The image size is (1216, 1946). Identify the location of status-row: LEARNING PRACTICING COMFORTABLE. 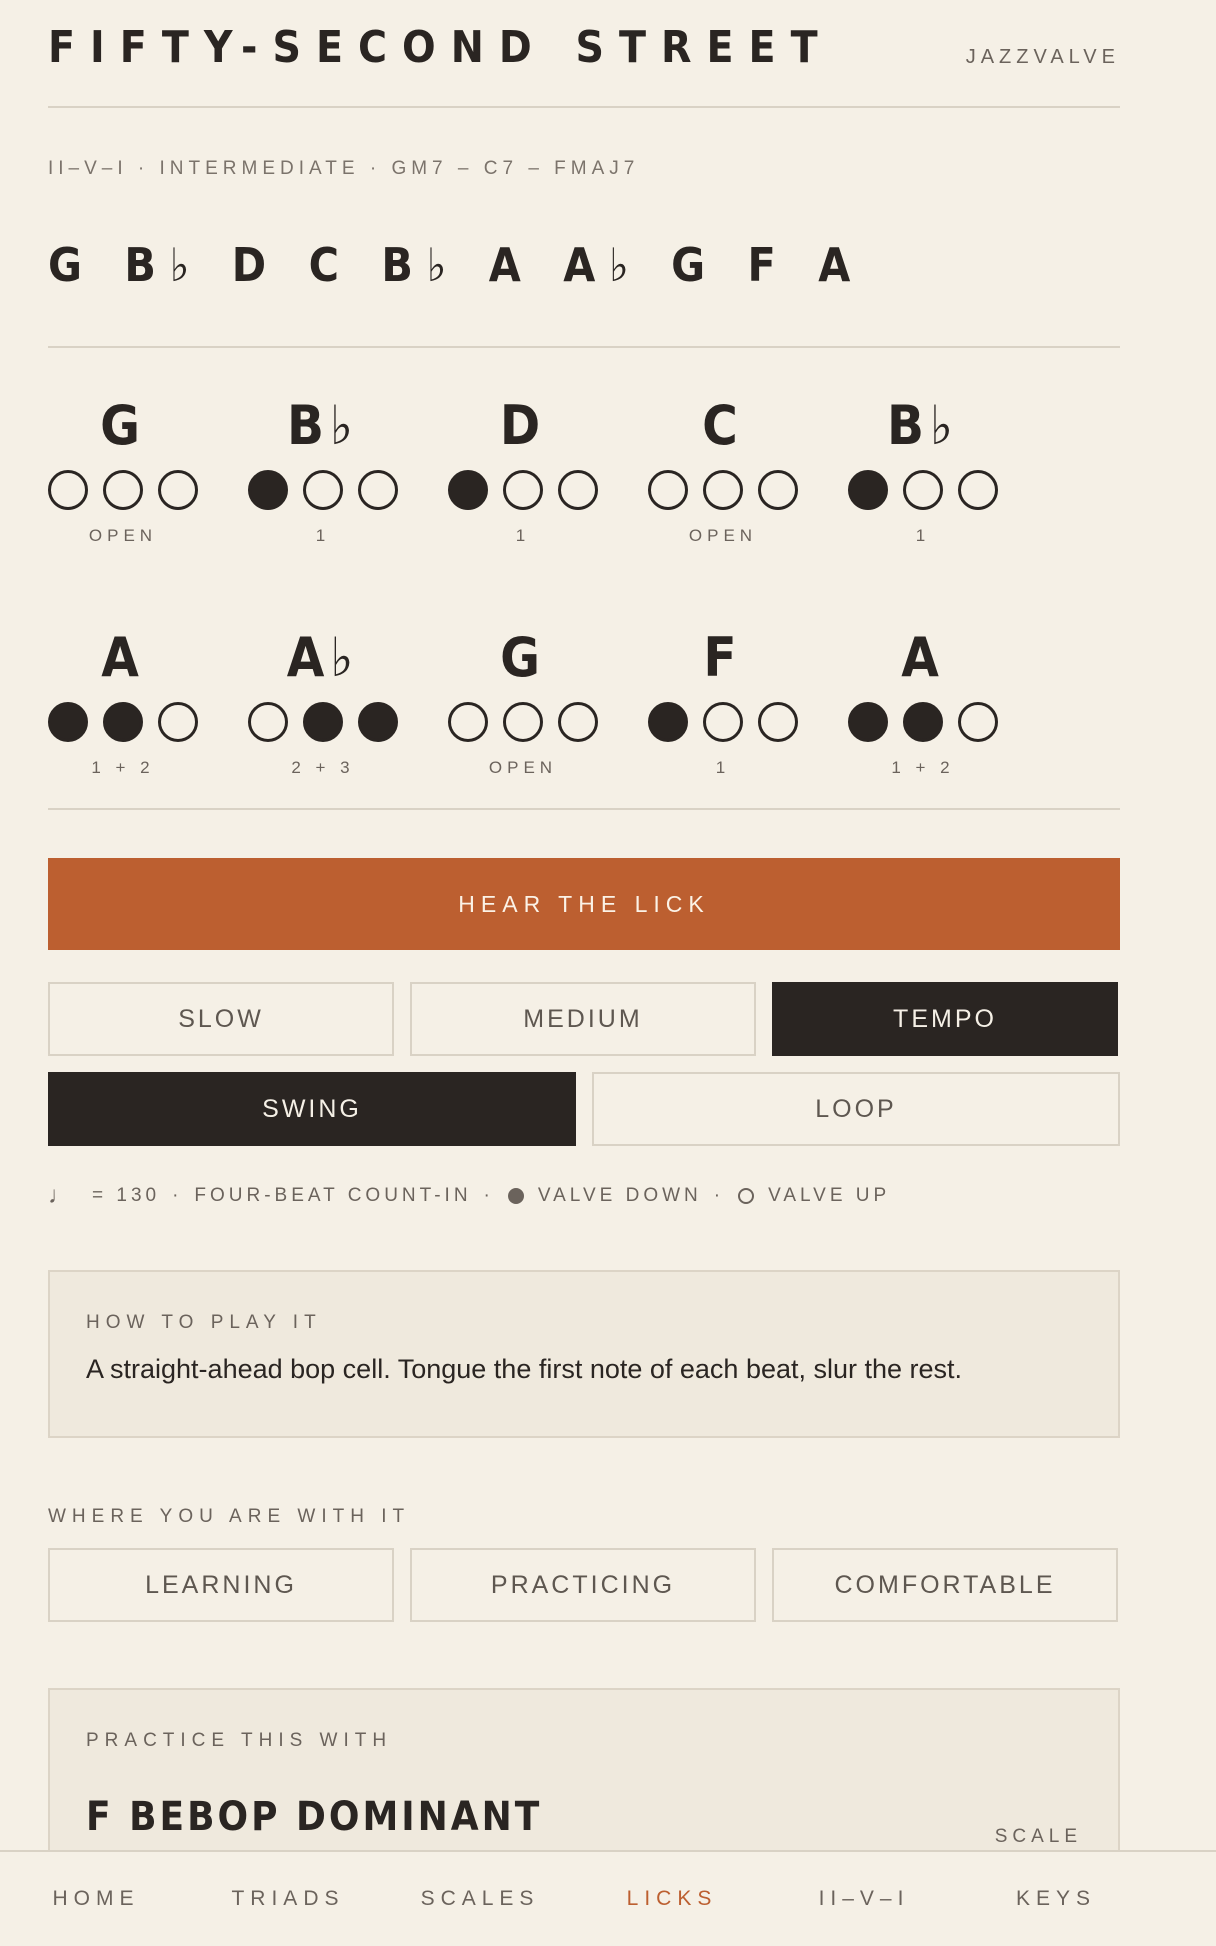
(584, 1585).